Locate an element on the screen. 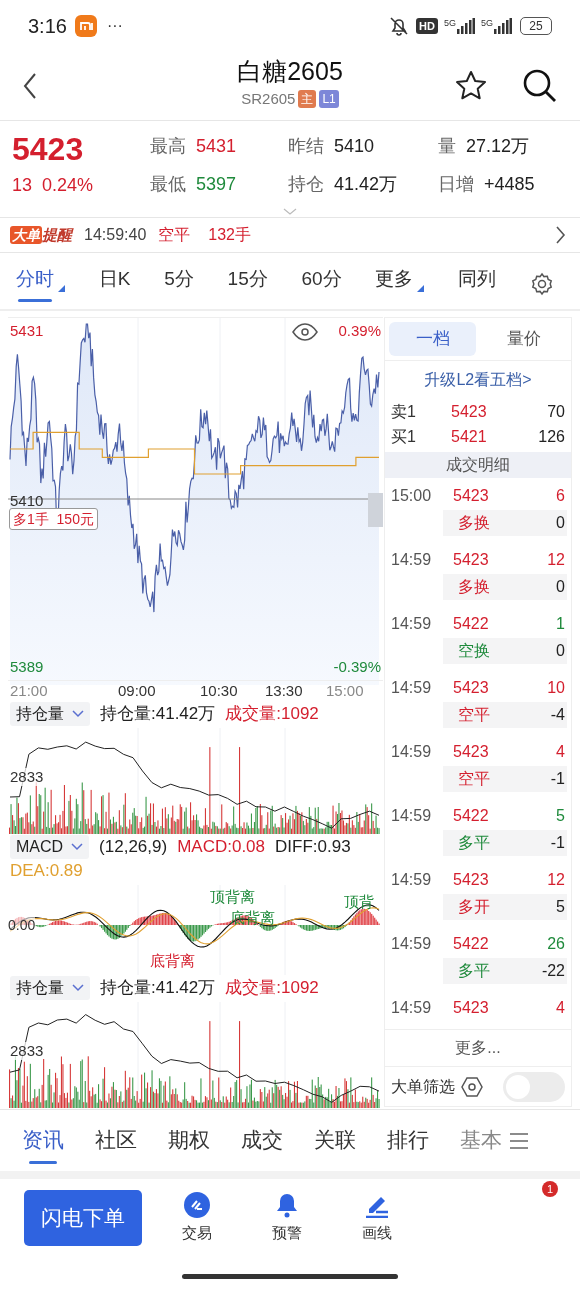 Image resolution: width=580 pixels, height=1289 pixels. indicator-value: 持仓量:41.42万 is located at coordinates (158, 988).